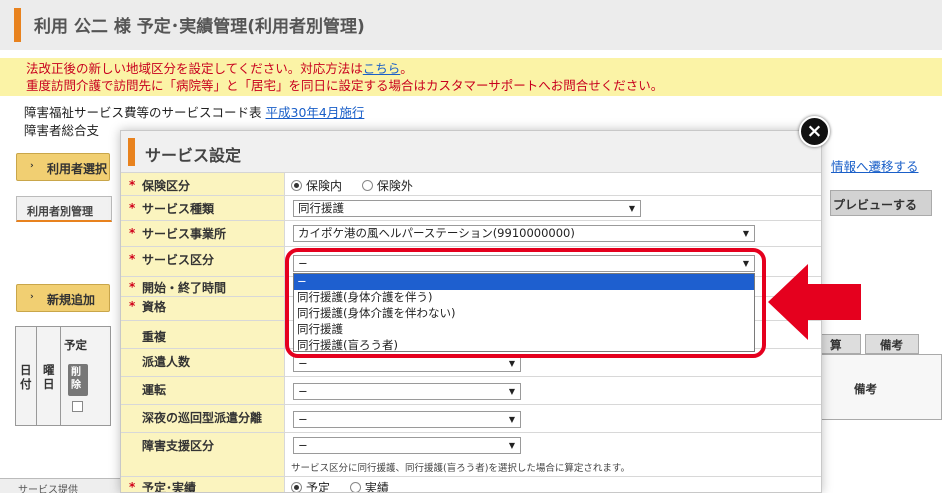 The width and height of the screenshot is (942, 493). I want to click on col-weekday: 曜日, so click(49, 377).